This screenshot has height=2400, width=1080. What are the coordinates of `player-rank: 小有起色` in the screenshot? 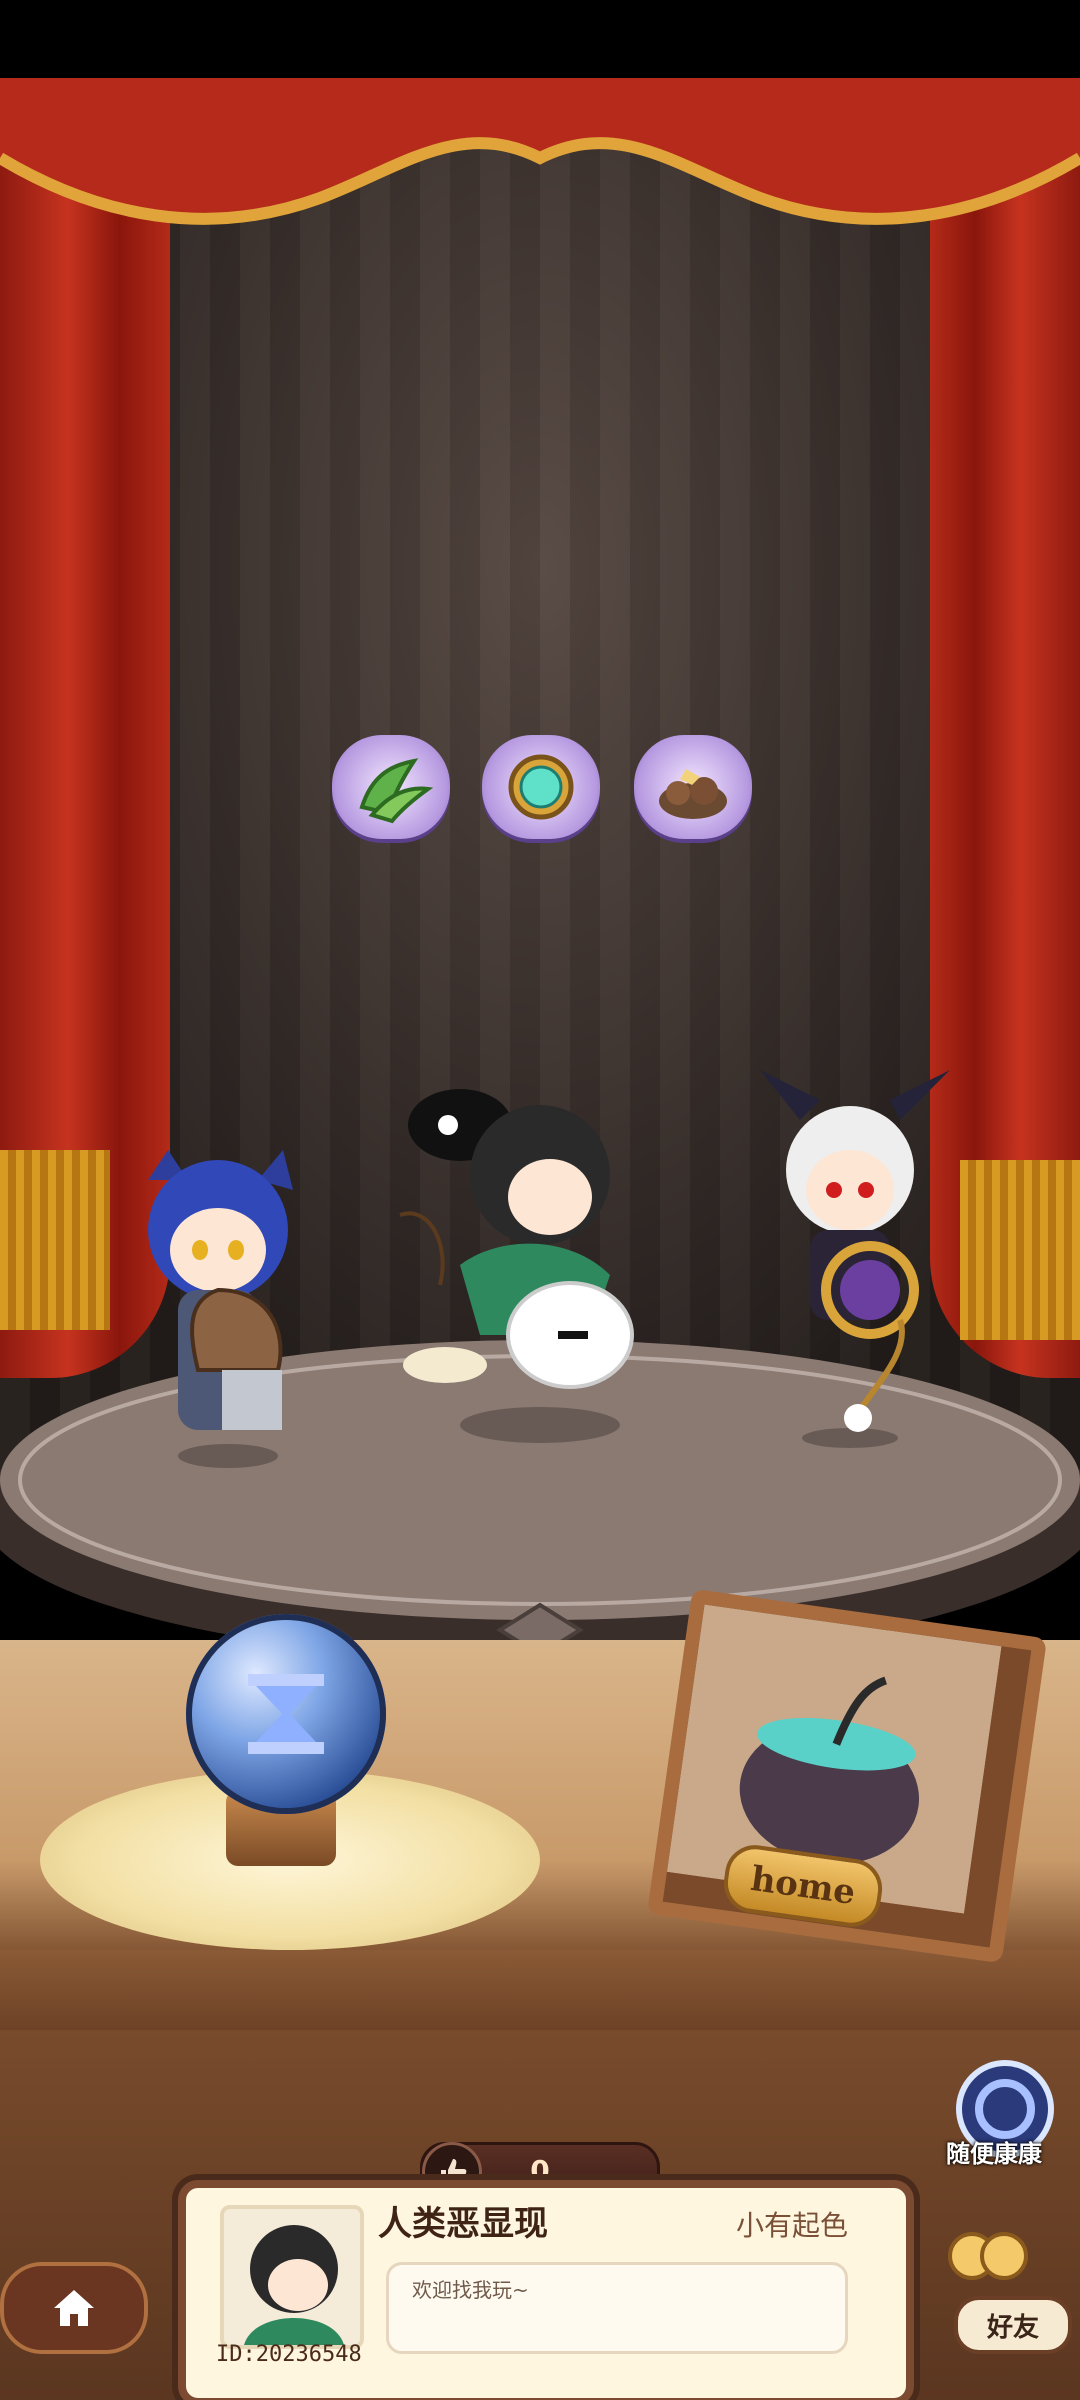 It's located at (792, 2225).